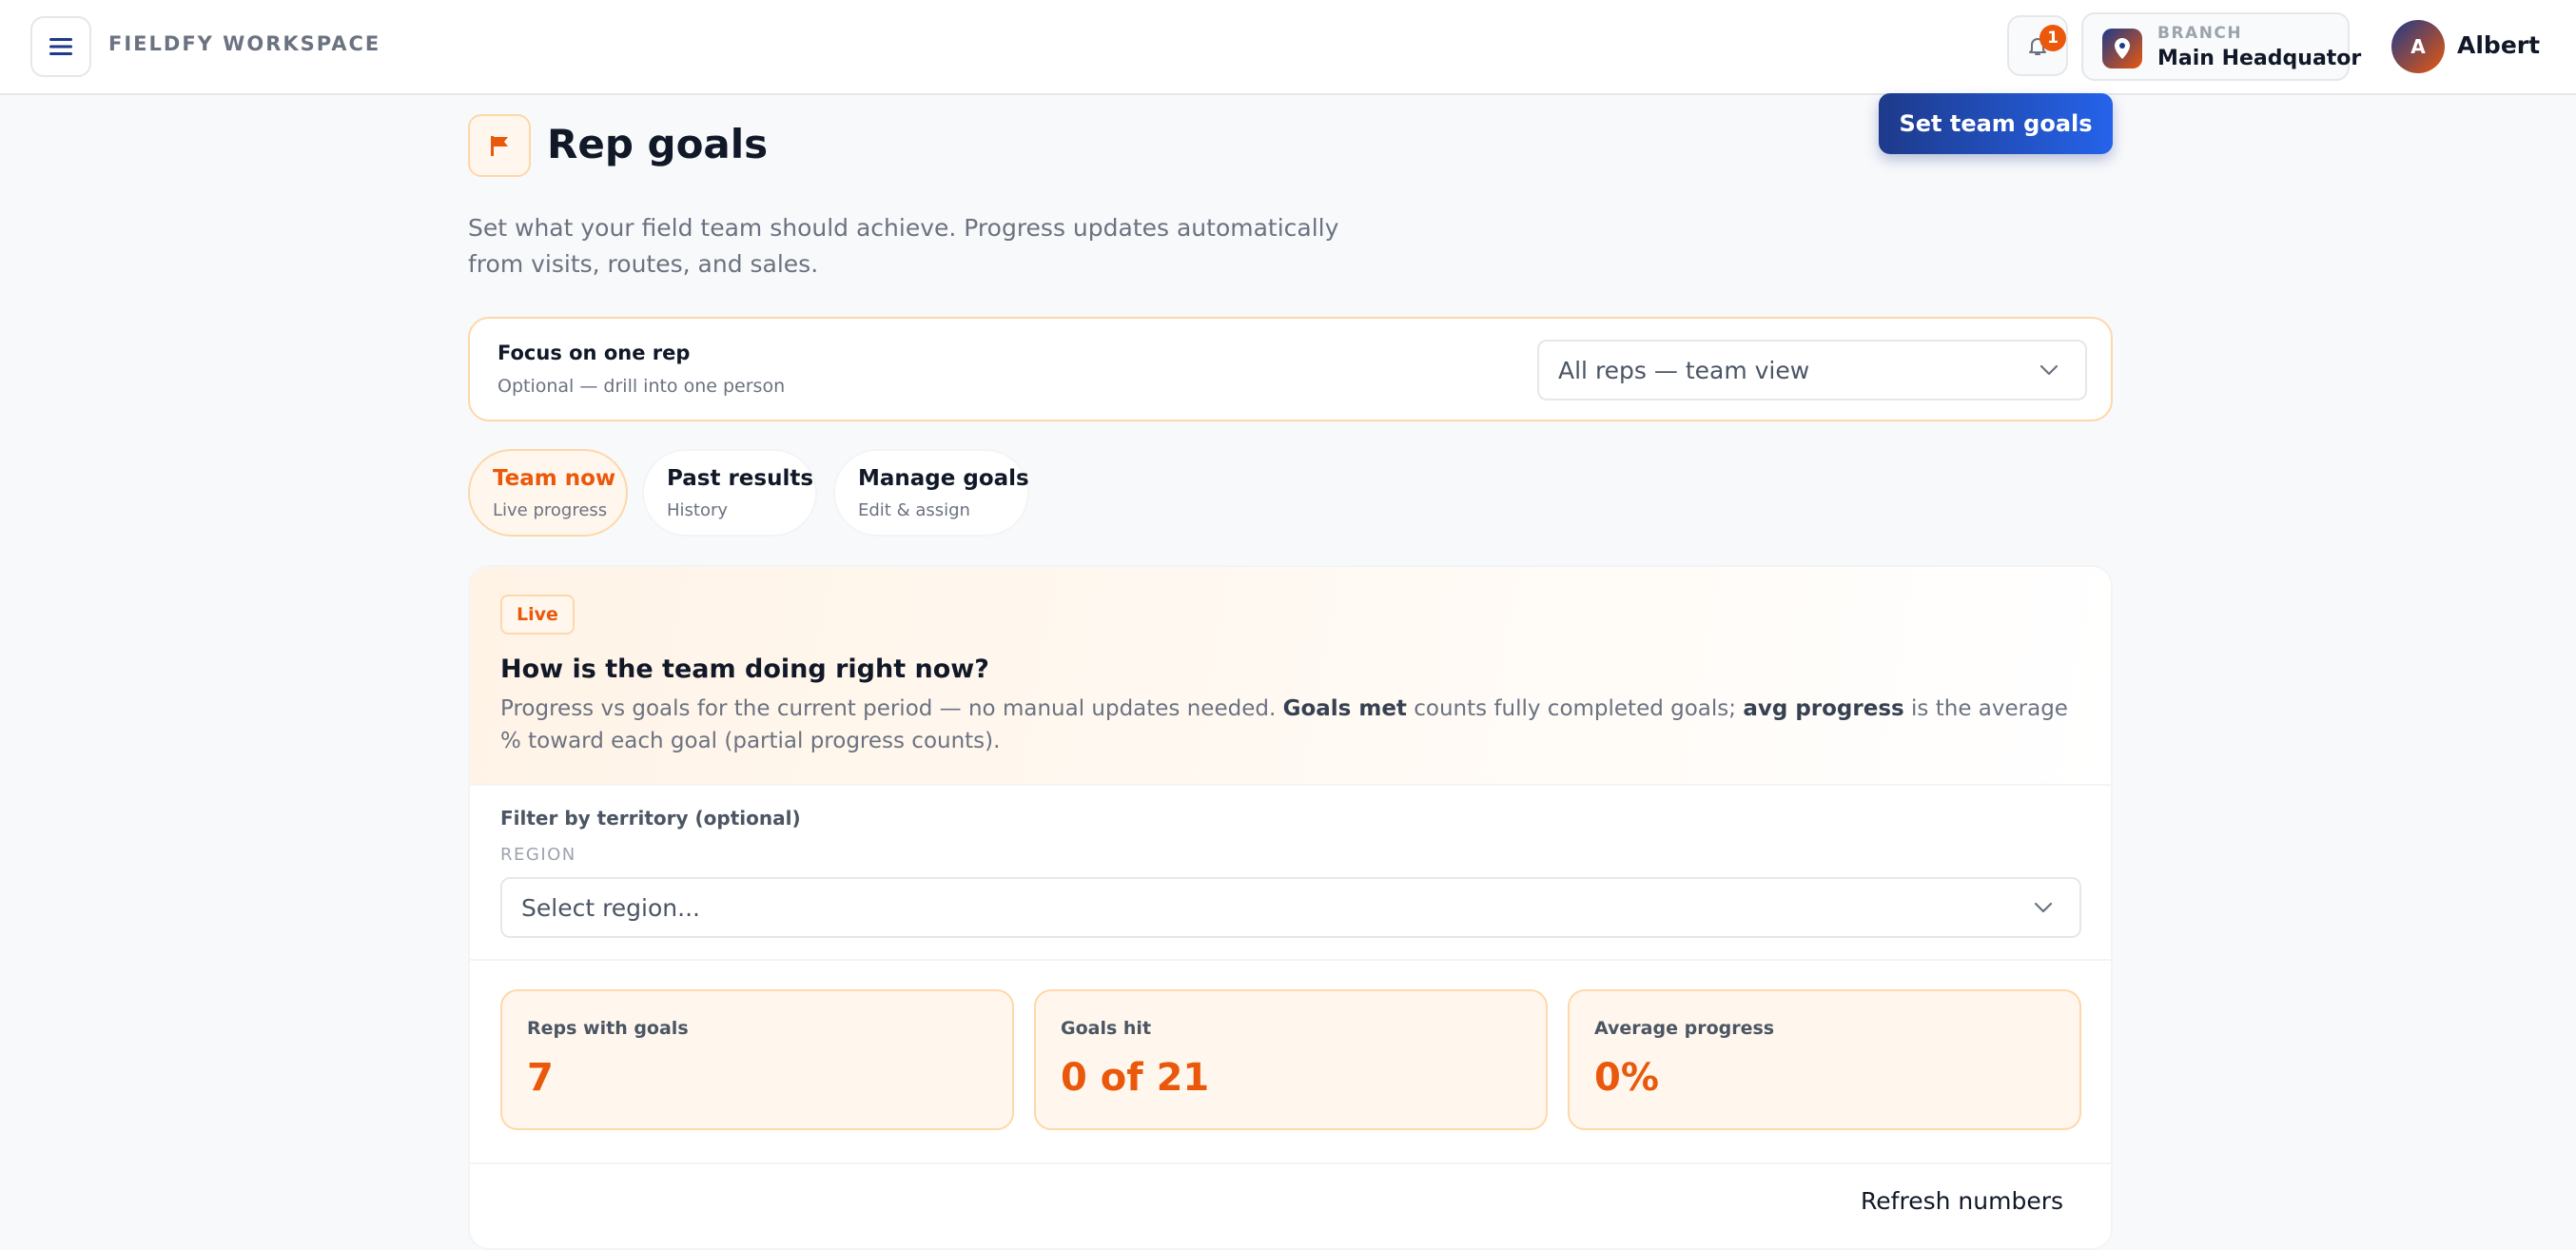 This screenshot has width=2576, height=1250. I want to click on refresh-numbers-button: Refresh numbers, so click(1962, 1201).